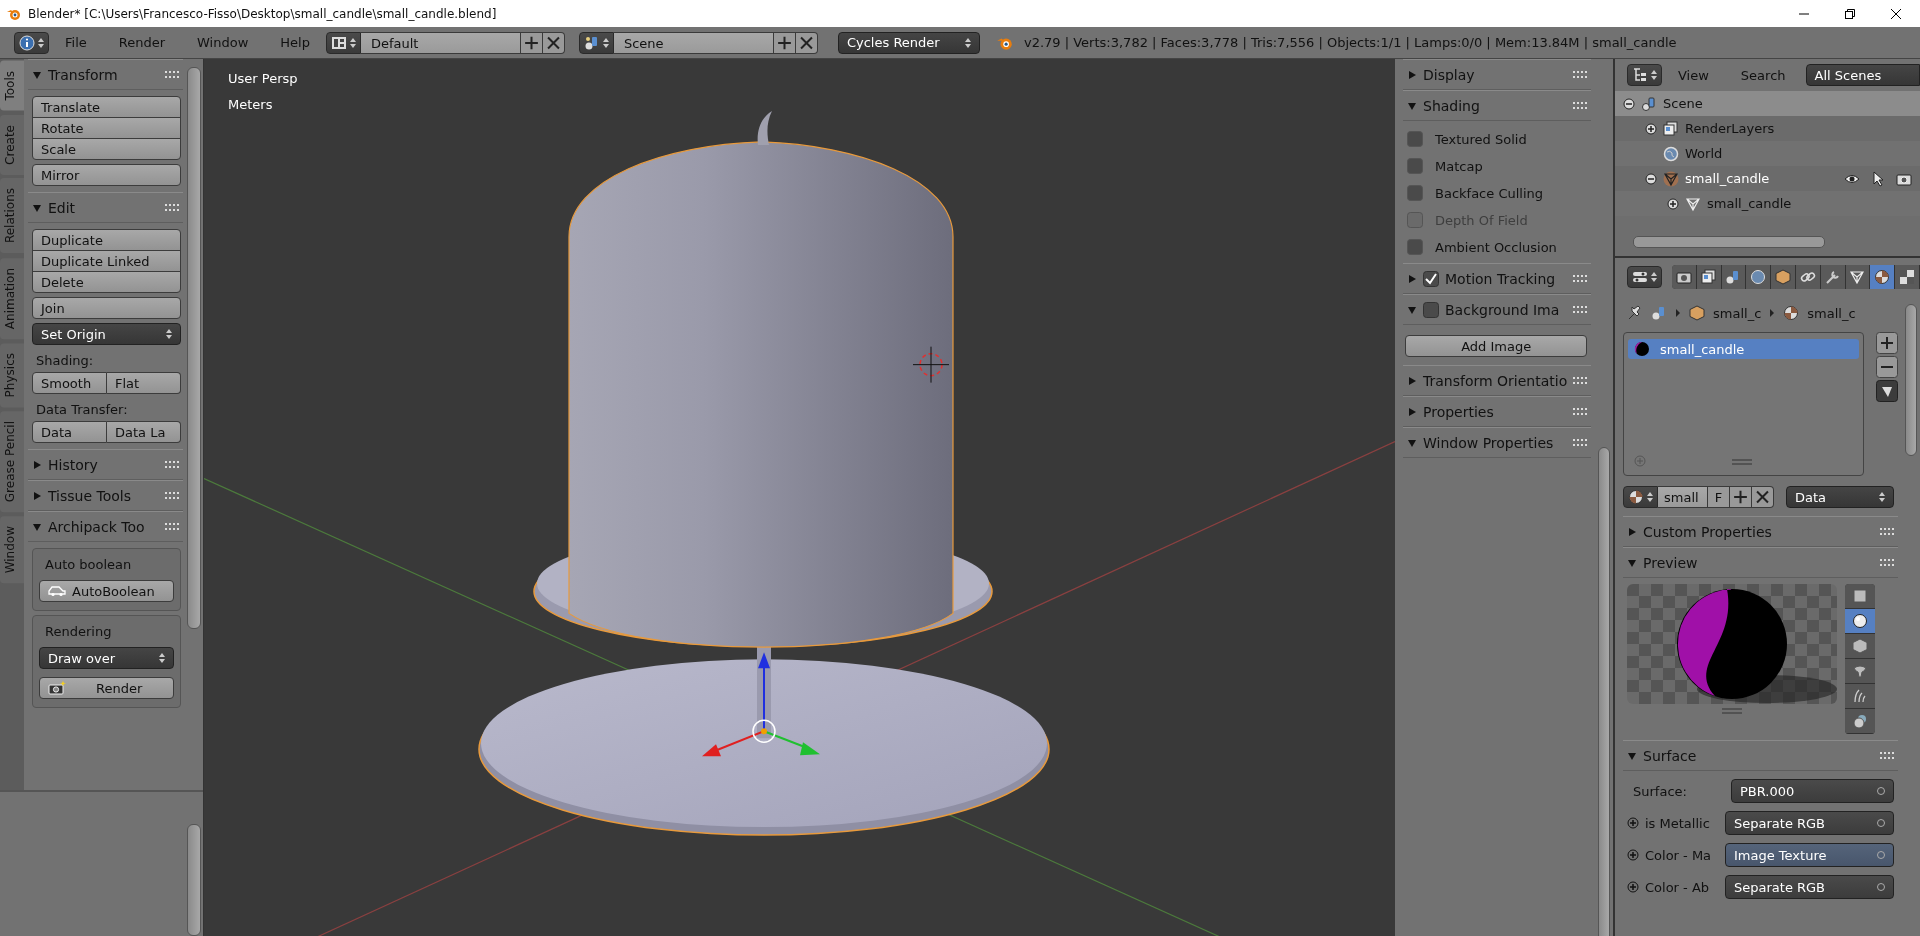 Image resolution: width=1920 pixels, height=936 pixels. What do you see at coordinates (1506, 278) in the screenshot?
I see `panel-title: Motion Tracking` at bounding box center [1506, 278].